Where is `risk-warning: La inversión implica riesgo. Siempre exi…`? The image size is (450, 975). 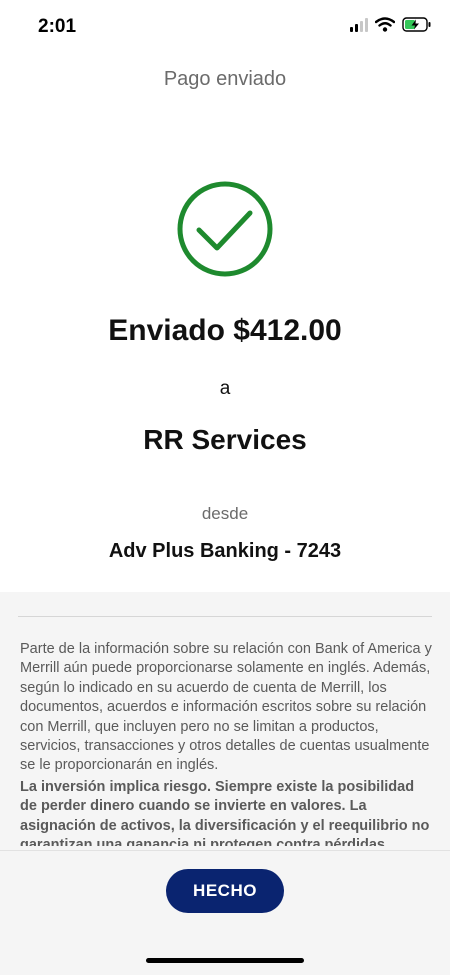
risk-warning: La inversión implica riesgo. Siempre exi… is located at coordinates (225, 812).